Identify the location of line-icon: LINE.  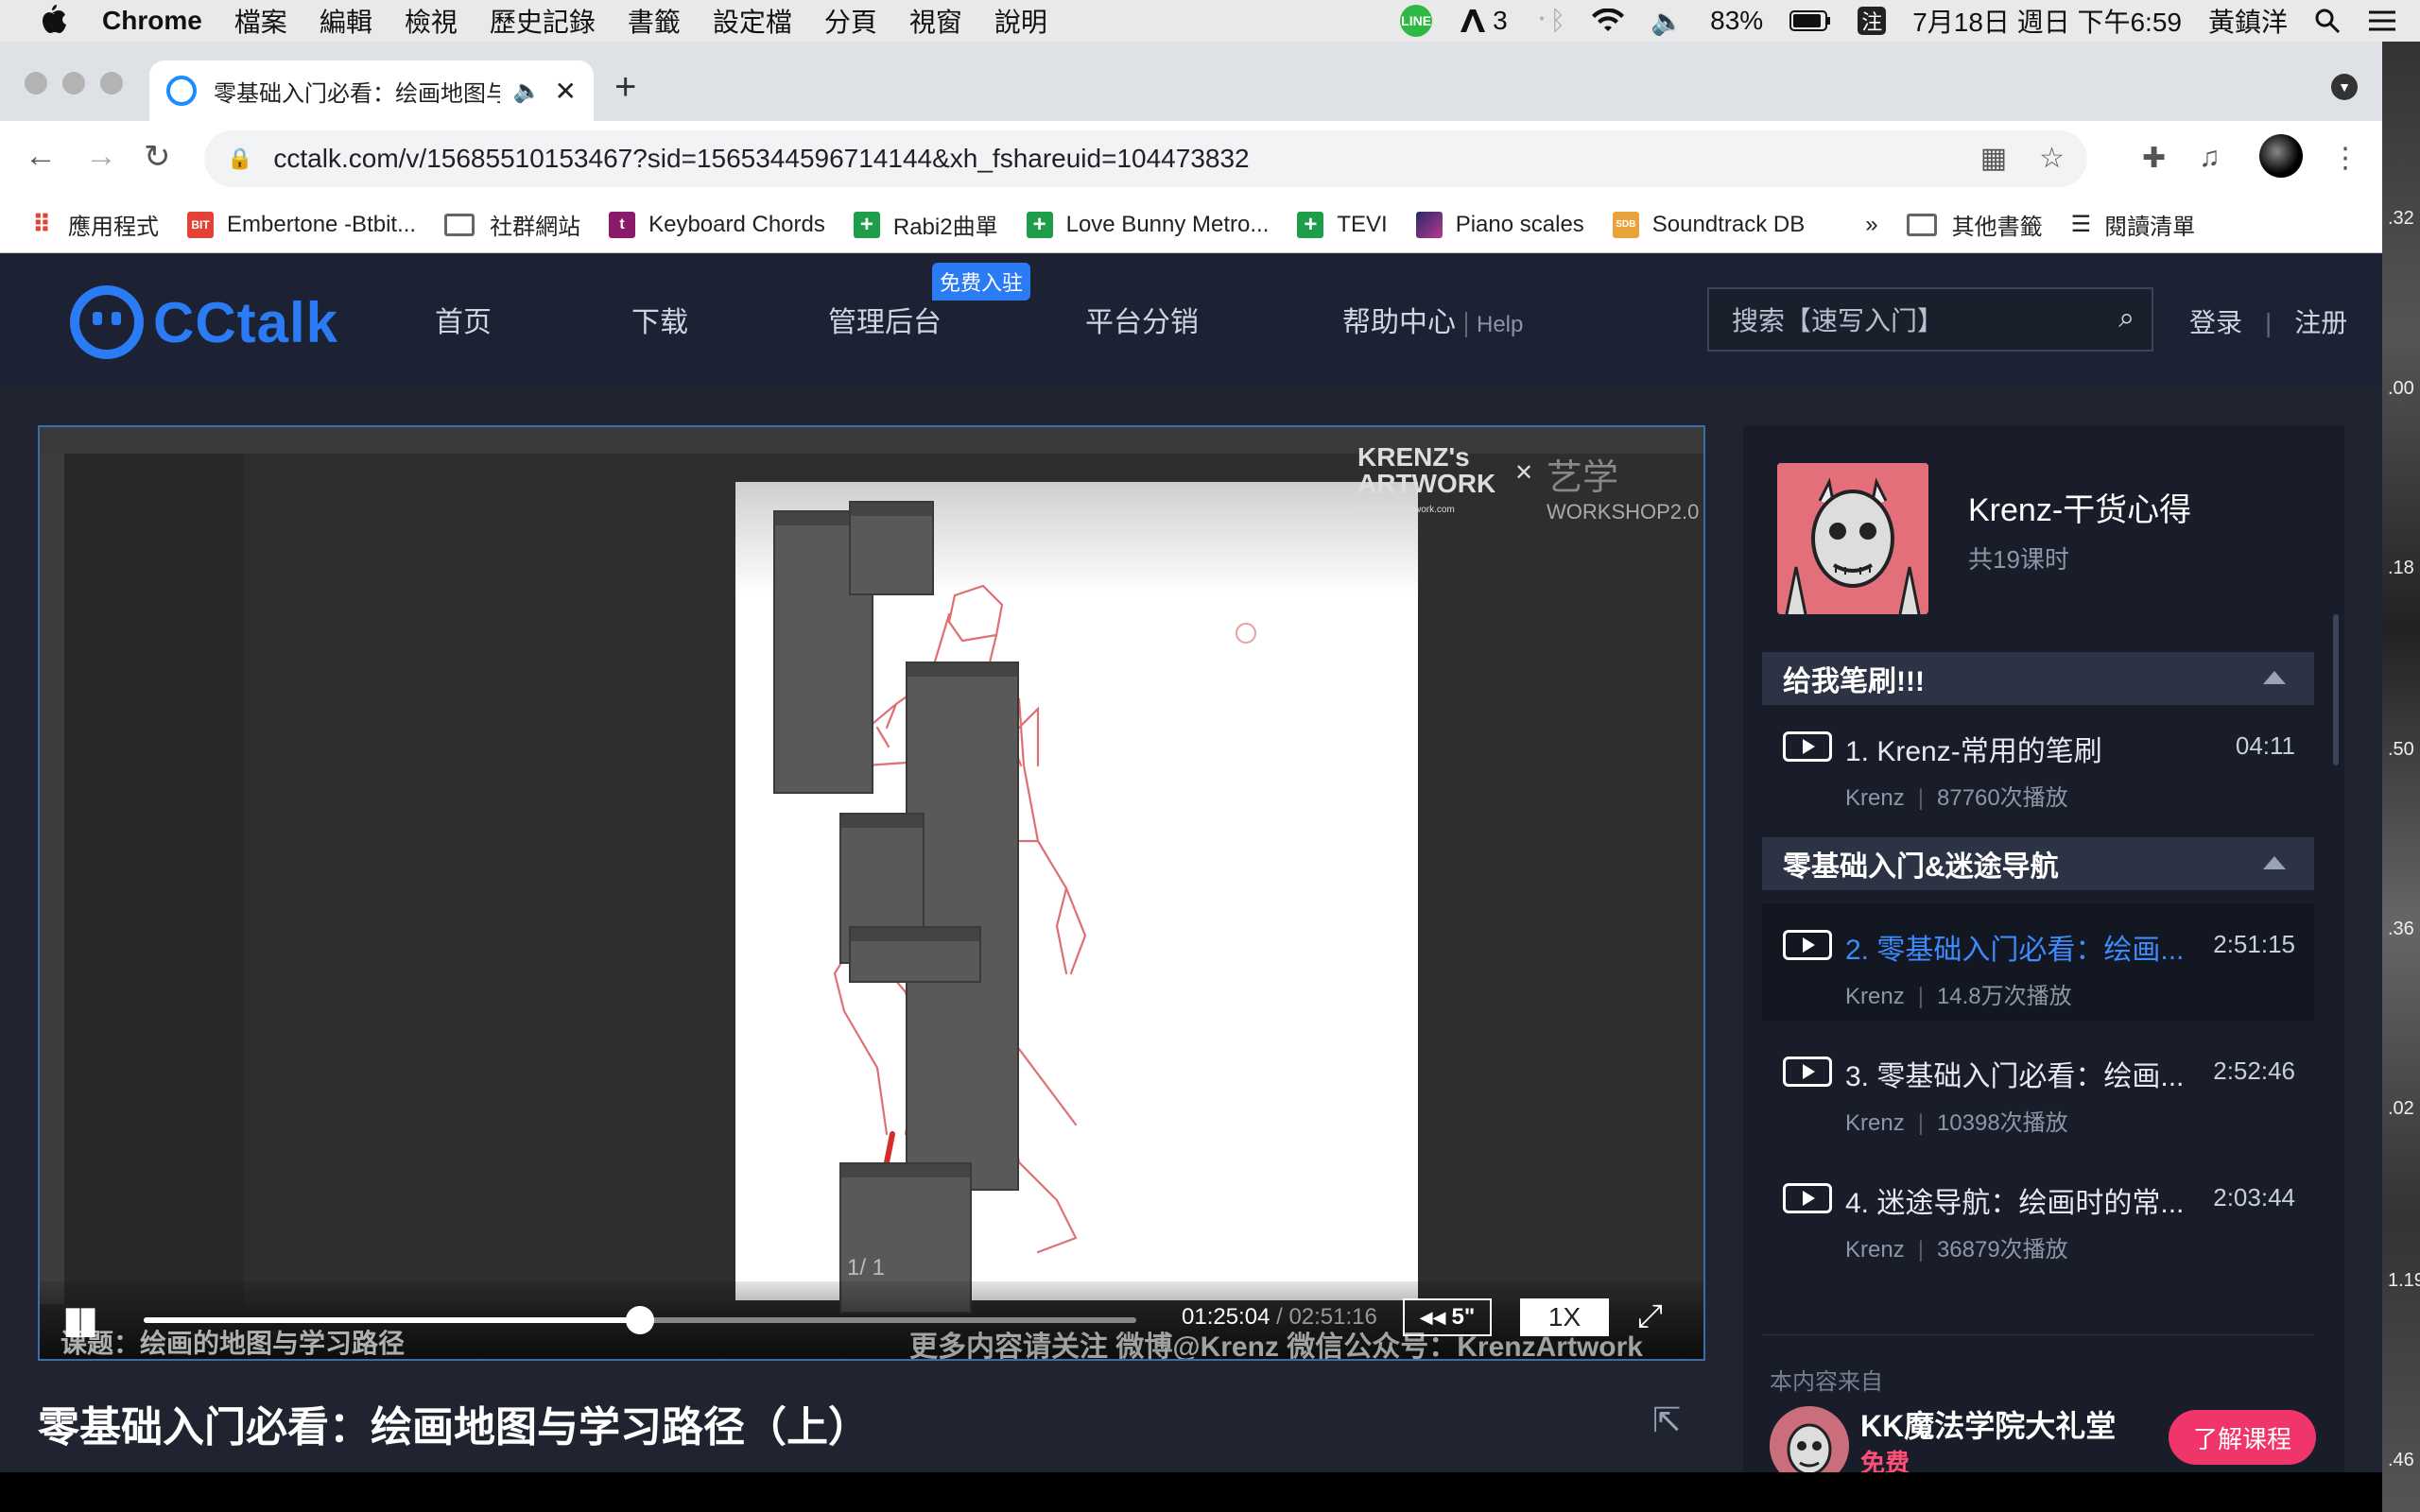
(1416, 21).